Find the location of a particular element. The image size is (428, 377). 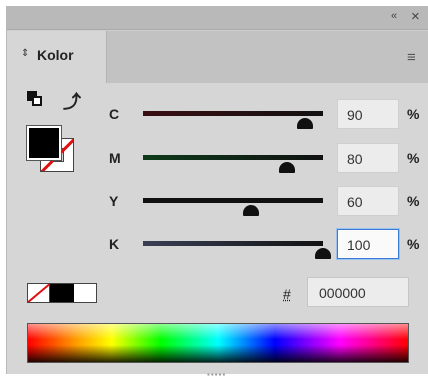

resize-grip-icon: ▪▪▪▪▪ is located at coordinates (216, 373).